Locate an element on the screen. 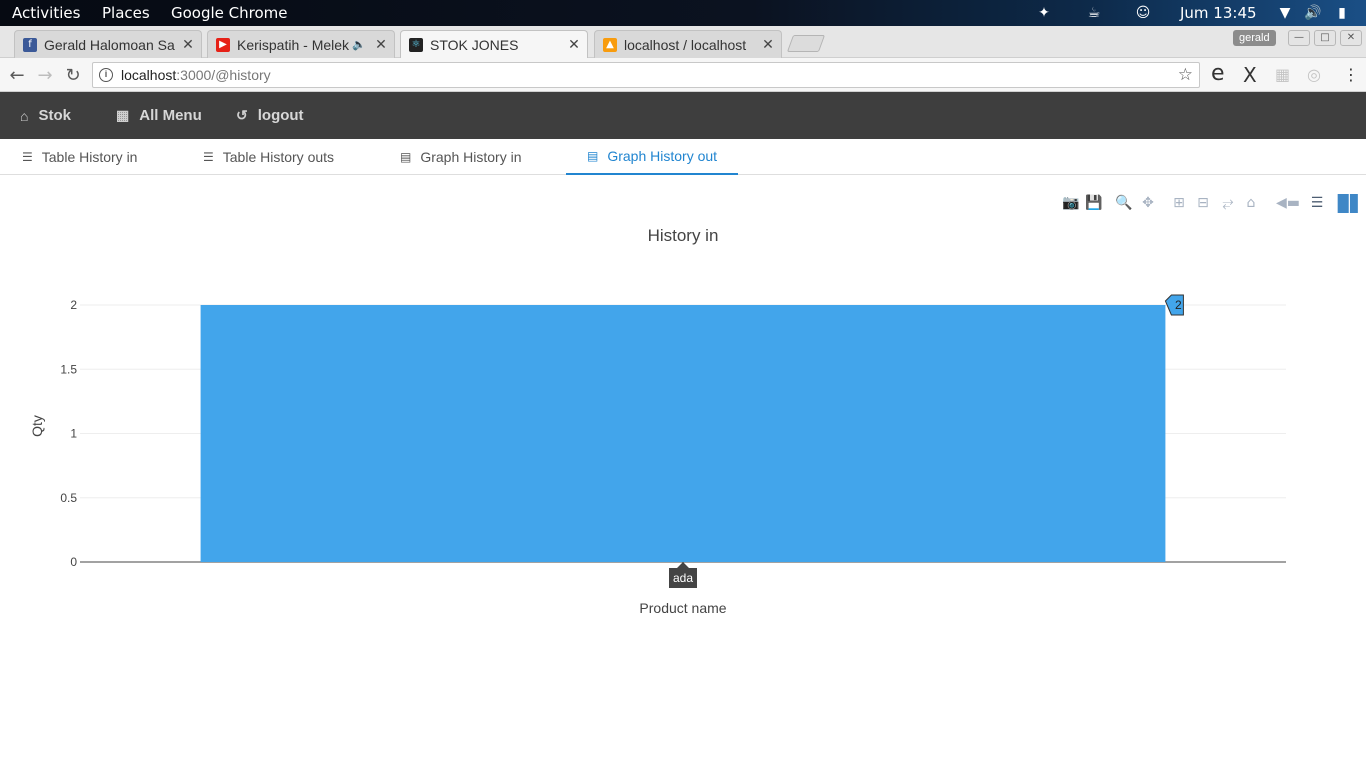 Image resolution: width=1366 pixels, height=768 pixels. nav-label: Stok is located at coordinates (54, 115).